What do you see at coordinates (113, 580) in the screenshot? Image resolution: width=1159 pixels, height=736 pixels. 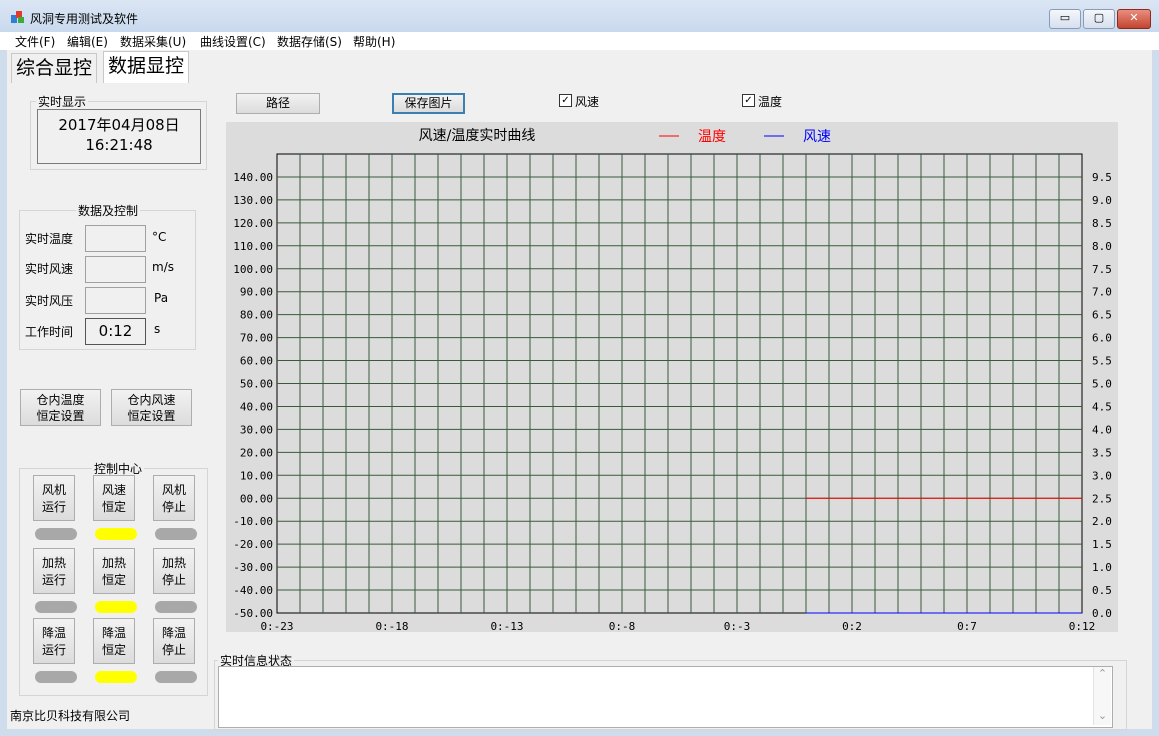 I see `heat-constant-line2: 恒定` at bounding box center [113, 580].